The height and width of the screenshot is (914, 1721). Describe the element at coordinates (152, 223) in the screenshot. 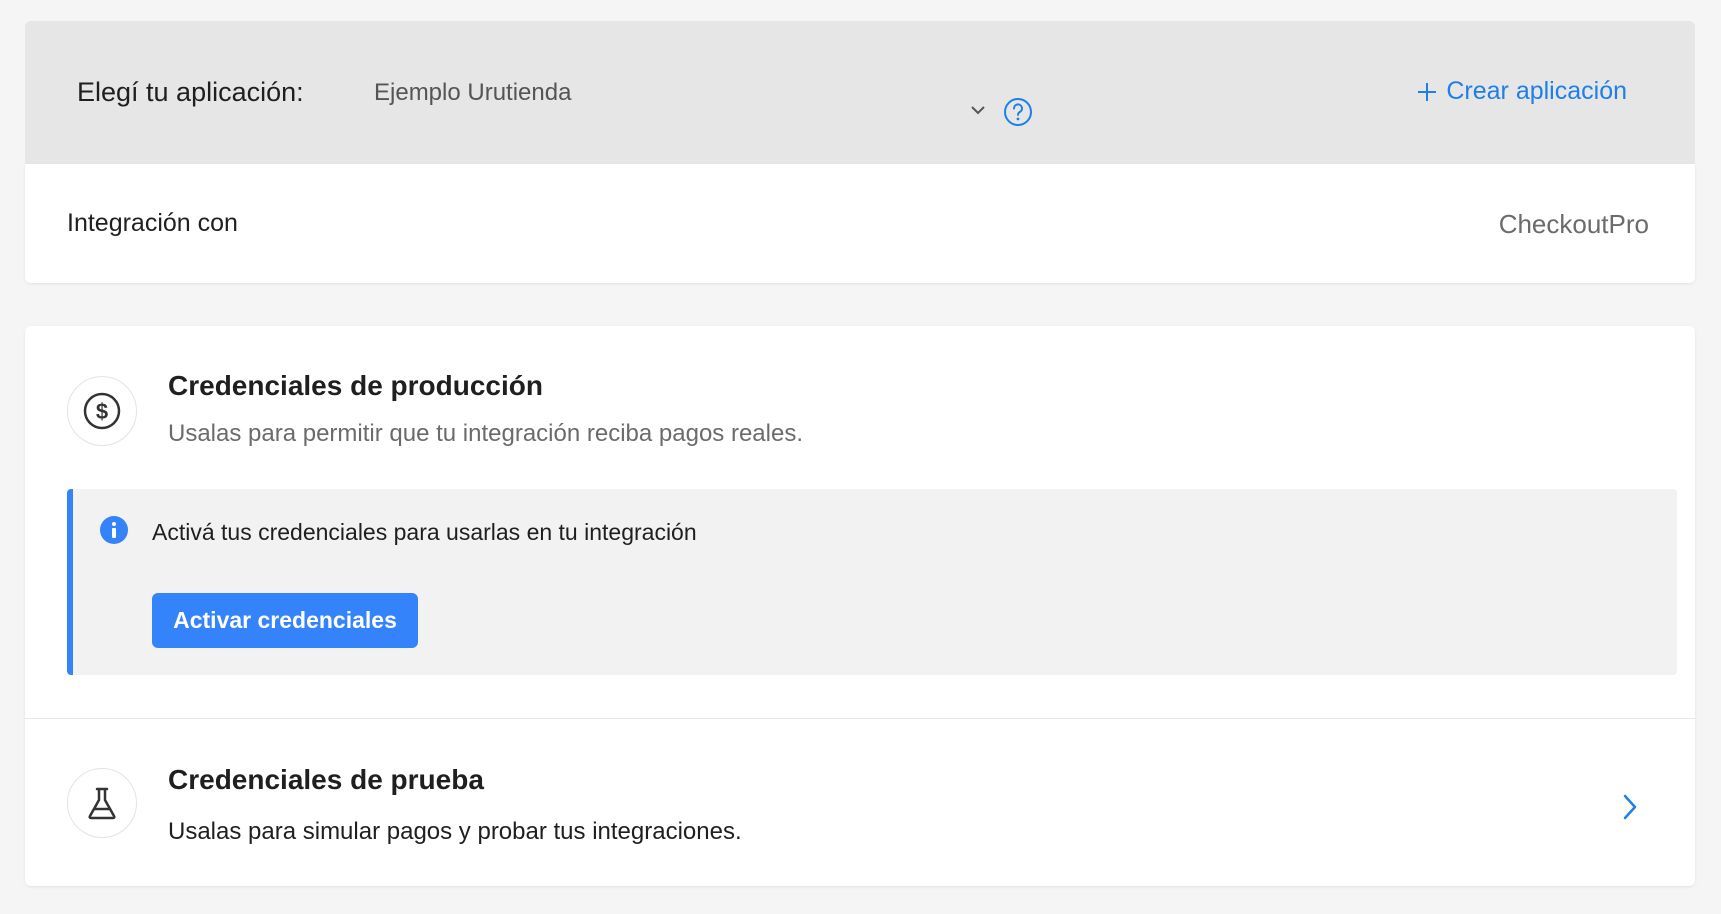

I see `integration-label: Integración con` at that location.